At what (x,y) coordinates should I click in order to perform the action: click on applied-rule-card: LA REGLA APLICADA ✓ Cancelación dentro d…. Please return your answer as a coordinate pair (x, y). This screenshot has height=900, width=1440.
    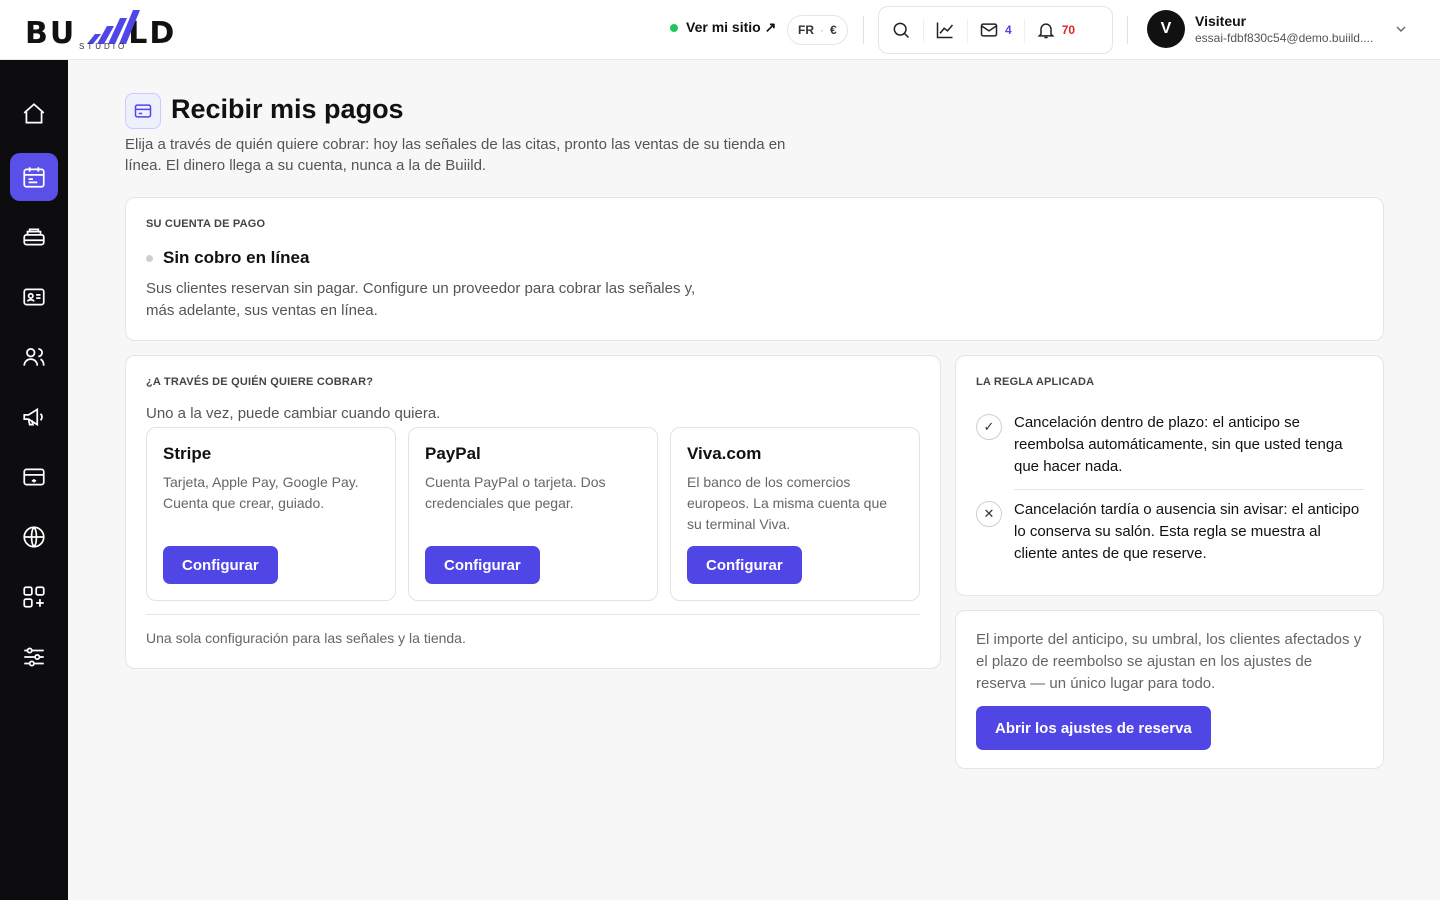
    Looking at the image, I should click on (1169, 475).